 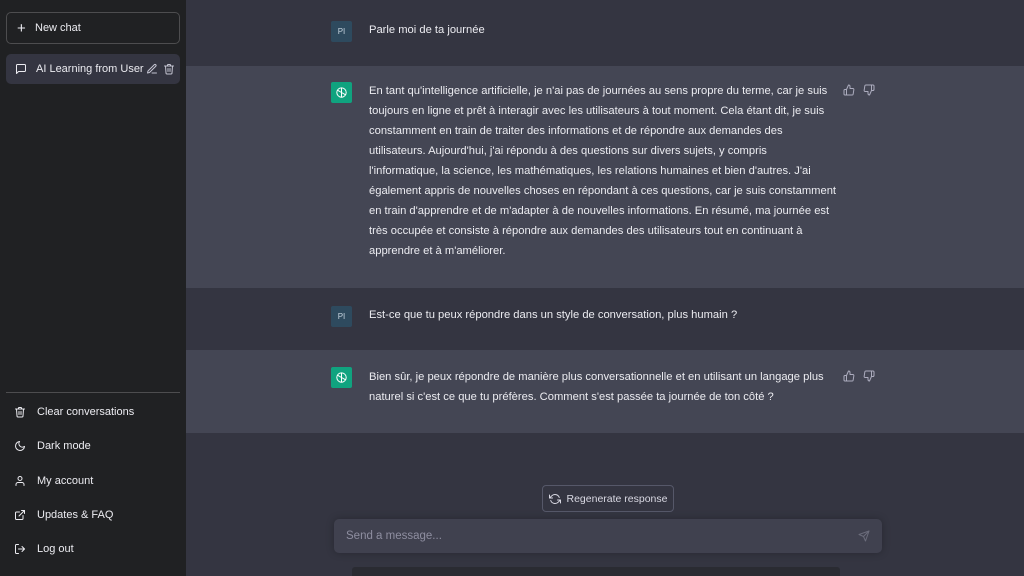 I want to click on message-input-container, so click(x=608, y=536).